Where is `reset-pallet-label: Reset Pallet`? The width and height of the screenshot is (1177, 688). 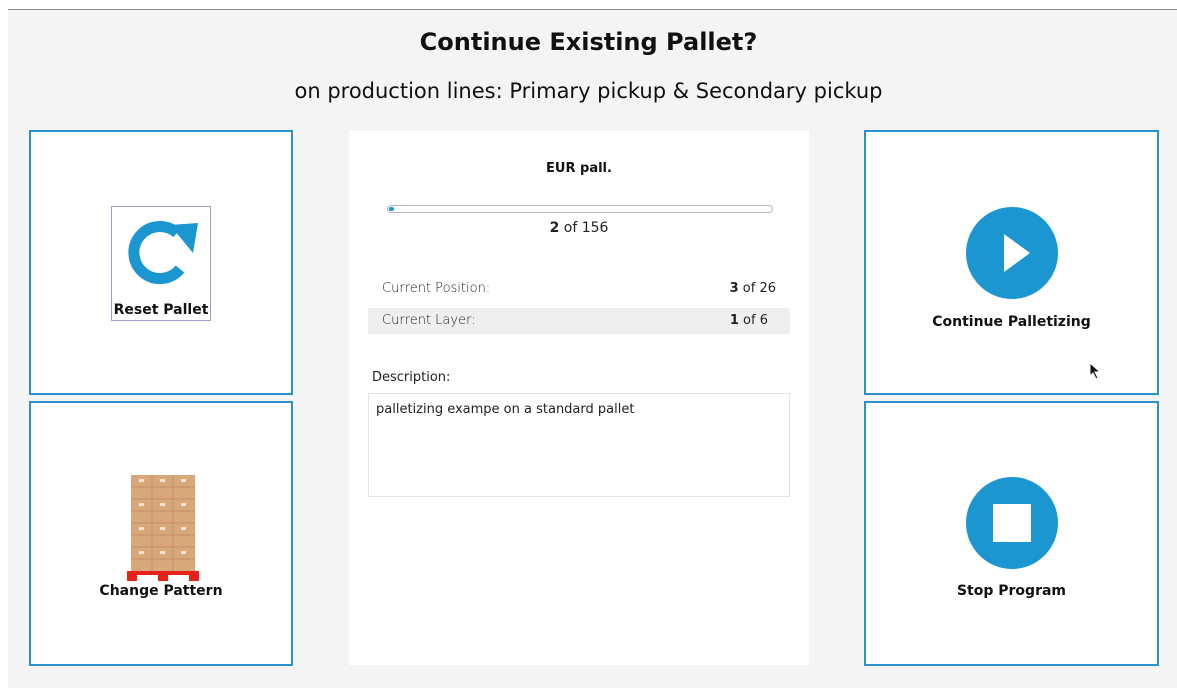 reset-pallet-label: Reset Pallet is located at coordinates (161, 310).